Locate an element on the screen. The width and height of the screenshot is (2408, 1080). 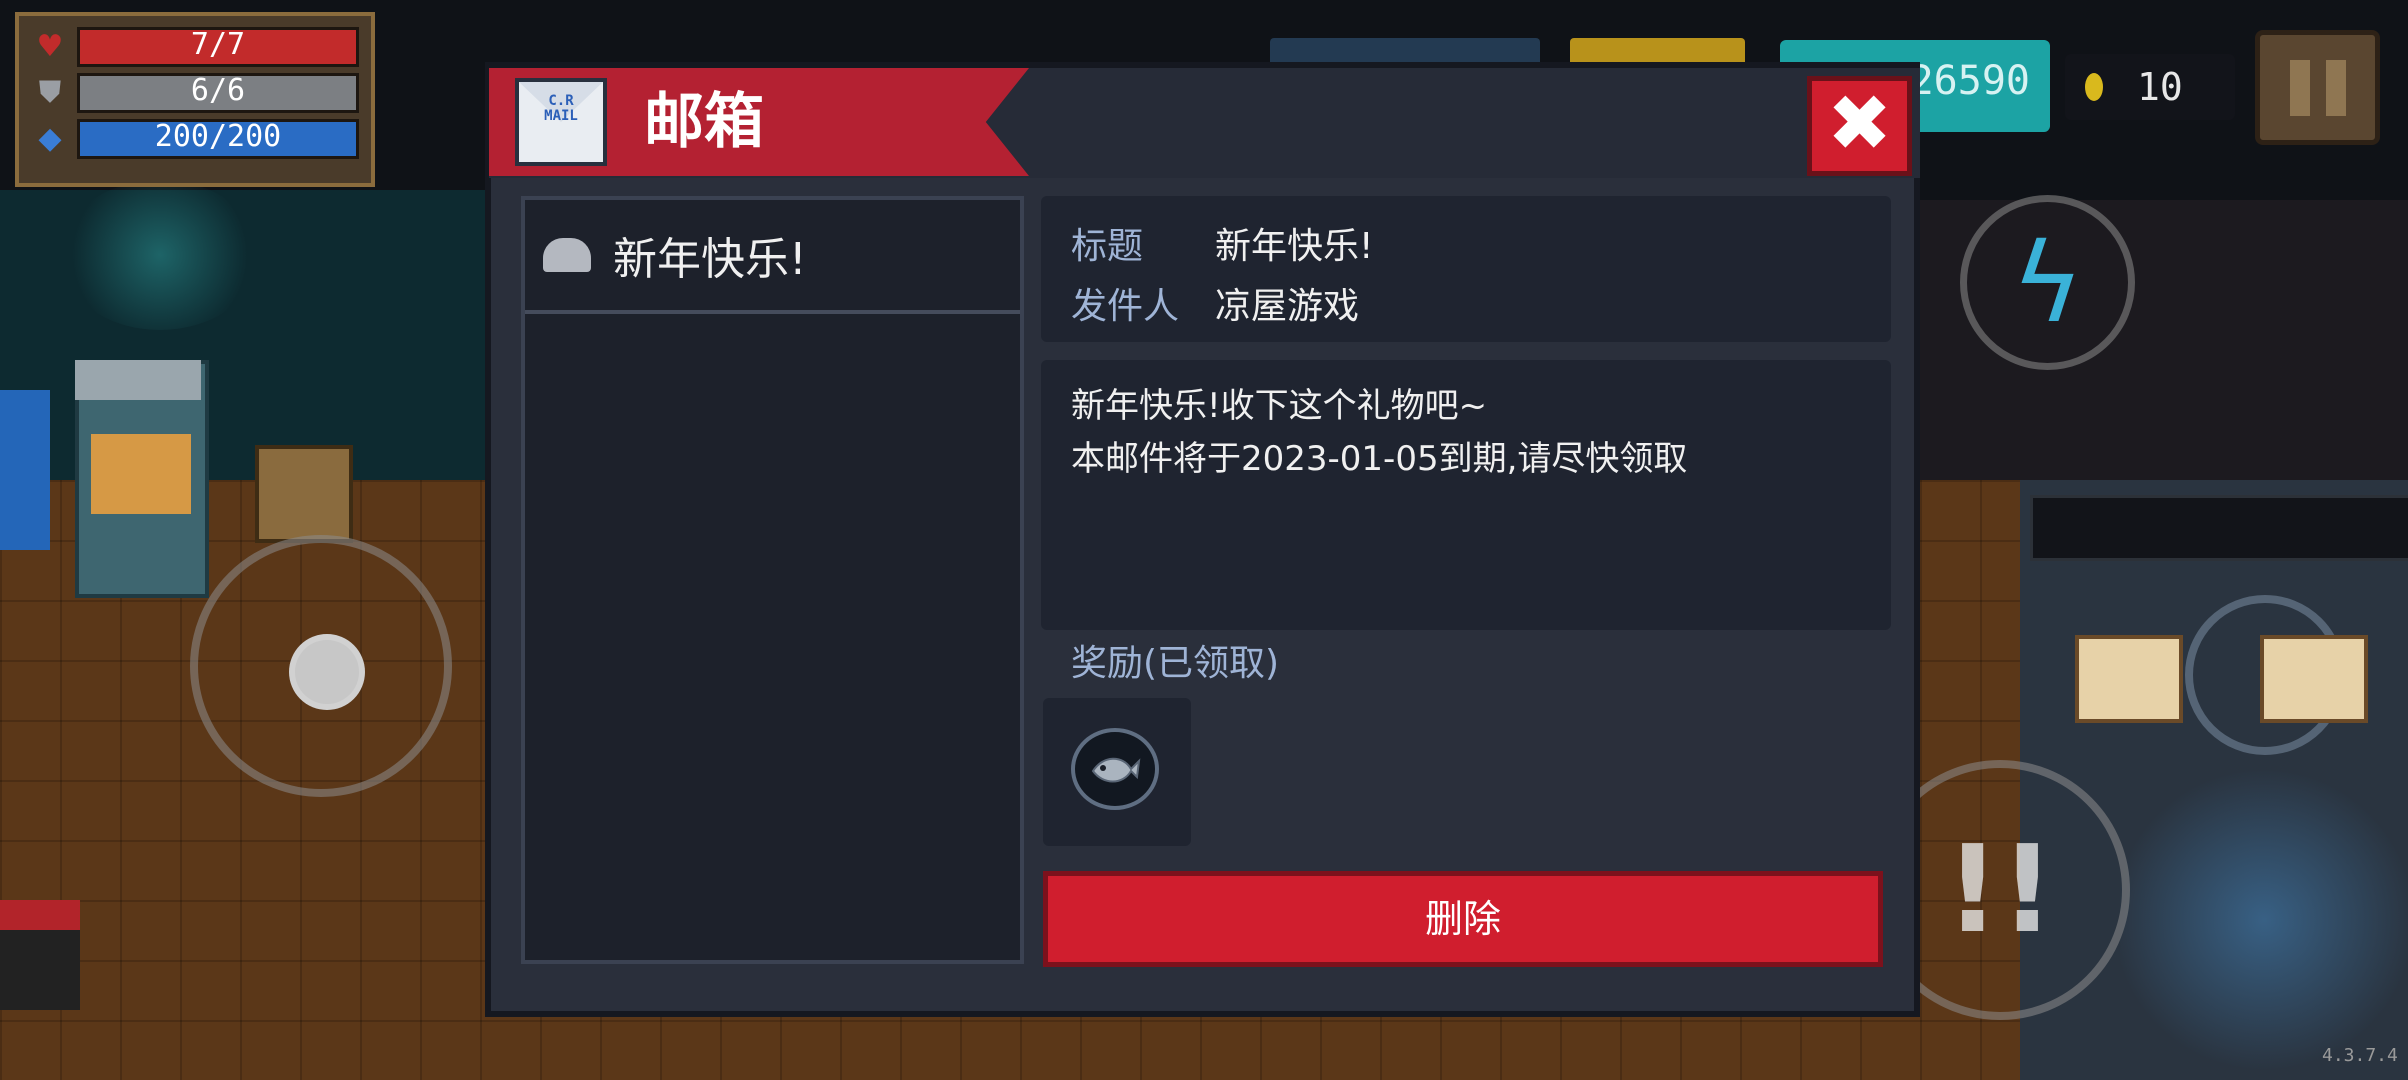
weapon-shelf is located at coordinates (2219, 528).